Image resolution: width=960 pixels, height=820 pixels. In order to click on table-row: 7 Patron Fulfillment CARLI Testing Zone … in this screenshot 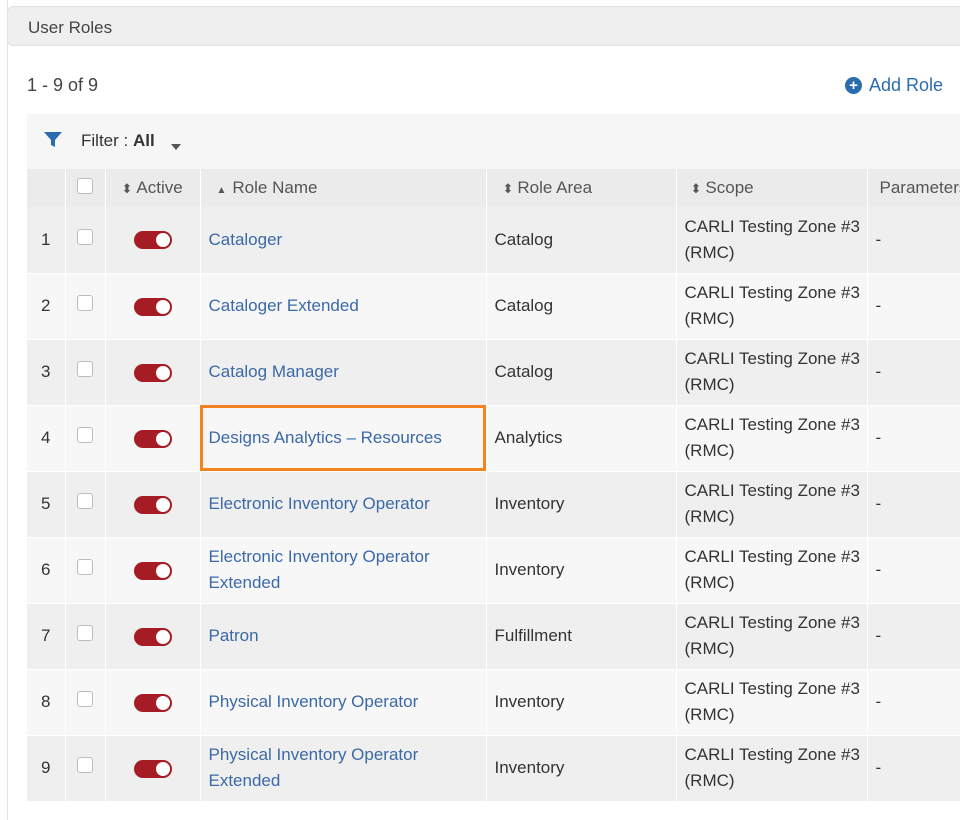, I will do `click(493, 636)`.